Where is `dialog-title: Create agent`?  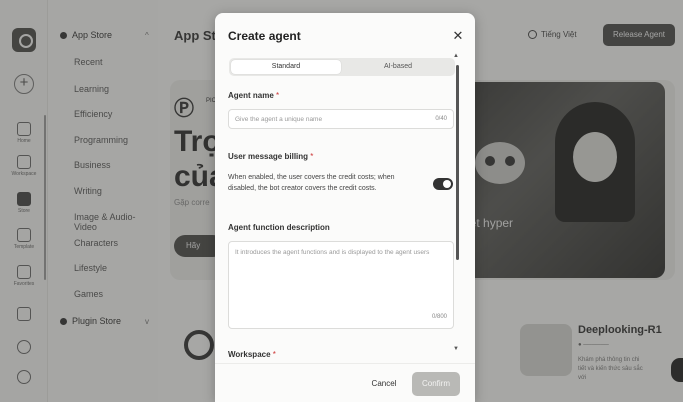 dialog-title: Create agent is located at coordinates (264, 36).